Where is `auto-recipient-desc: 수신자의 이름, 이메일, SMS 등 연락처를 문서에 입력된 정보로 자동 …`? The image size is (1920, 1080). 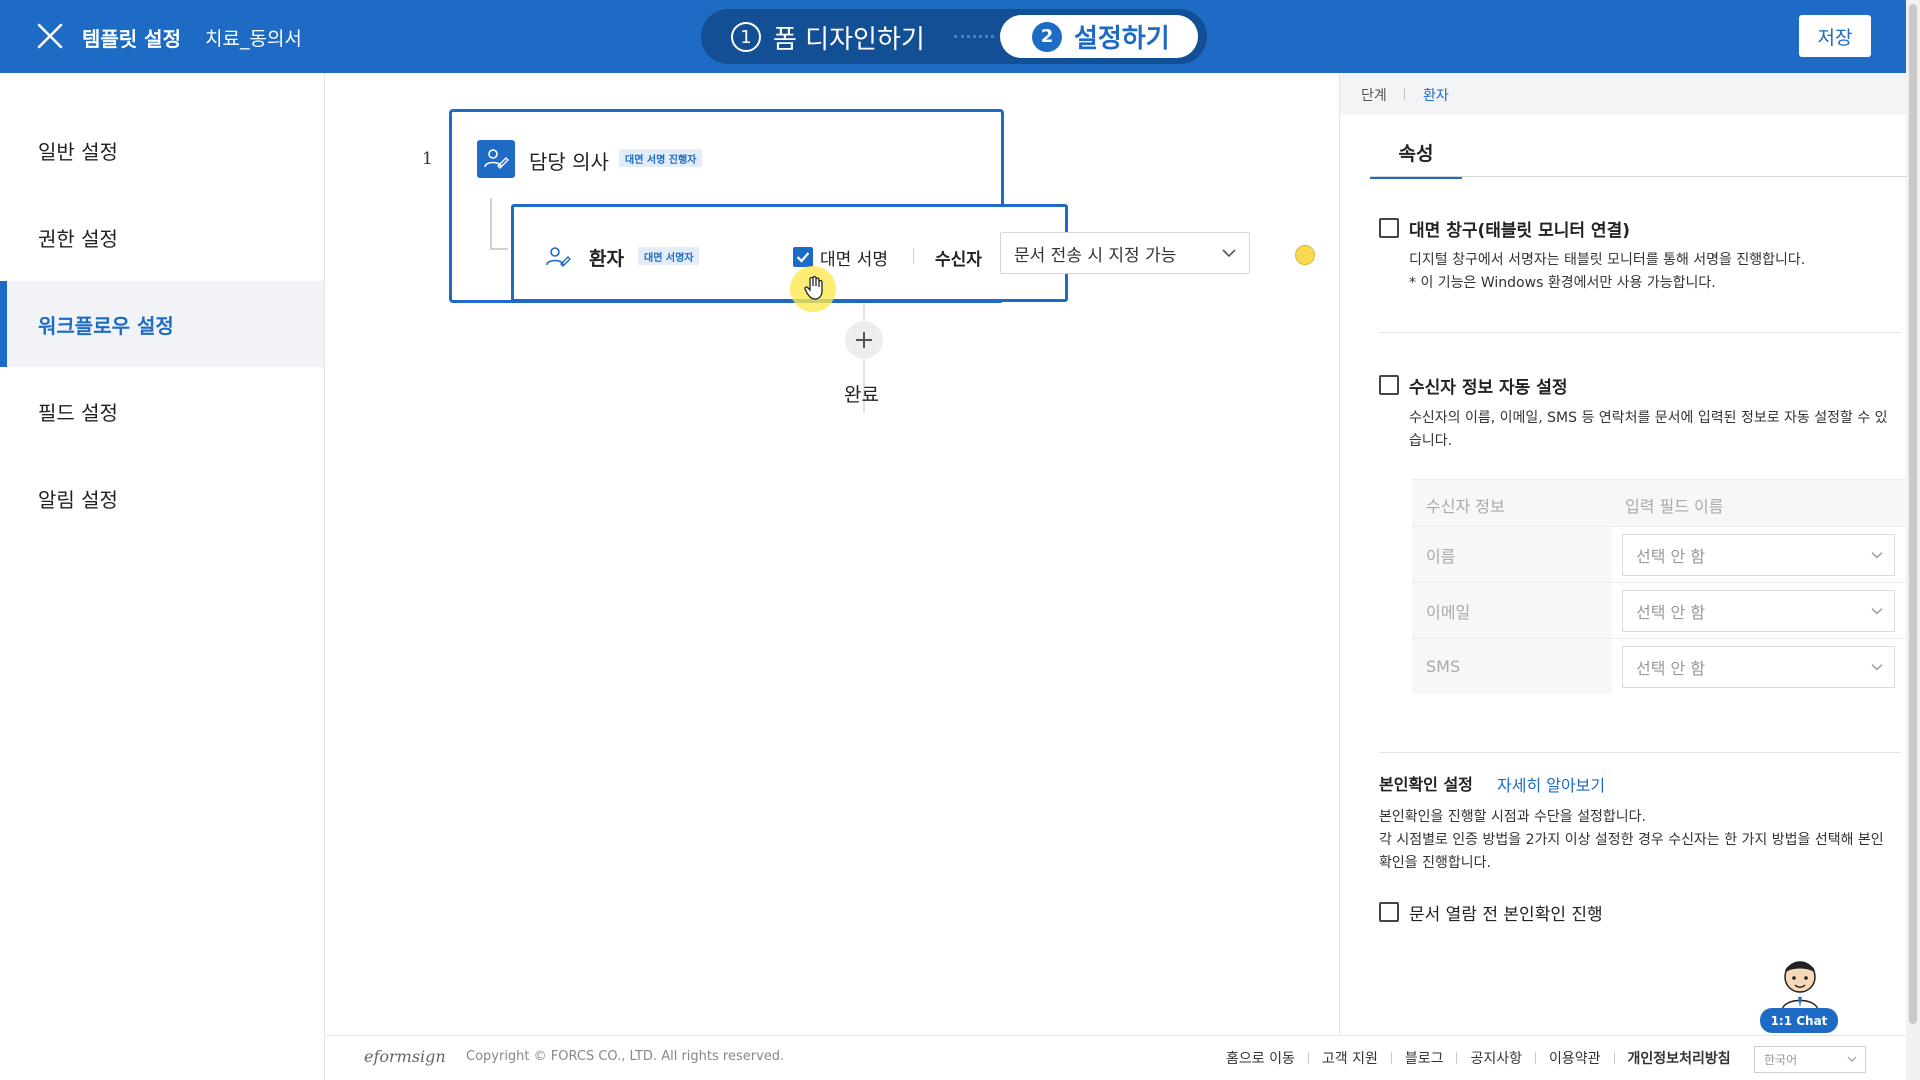
auto-recipient-desc: 수신자의 이름, 이메일, SMS 등 연락처를 문서에 입력된 정보로 자동 … is located at coordinates (1648, 418).